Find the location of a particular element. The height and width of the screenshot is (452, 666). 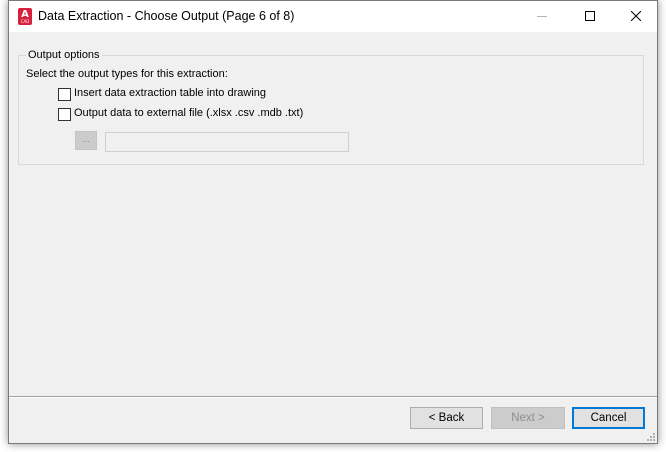

maximize-icon is located at coordinates (590, 16).